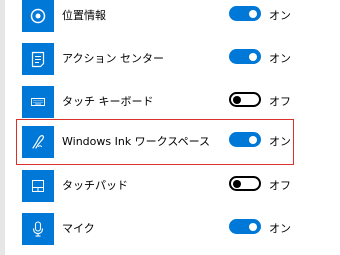 This screenshot has height=255, width=340. I want to click on setting-label: アクション センター, so click(113, 58).